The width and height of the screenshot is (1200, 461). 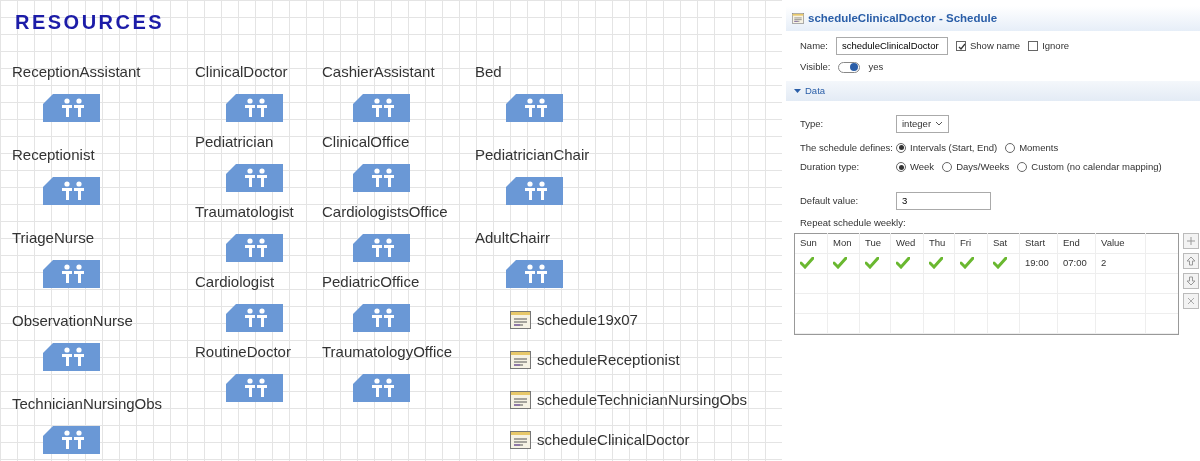 I want to click on default-value-field: 3, so click(x=943, y=201).